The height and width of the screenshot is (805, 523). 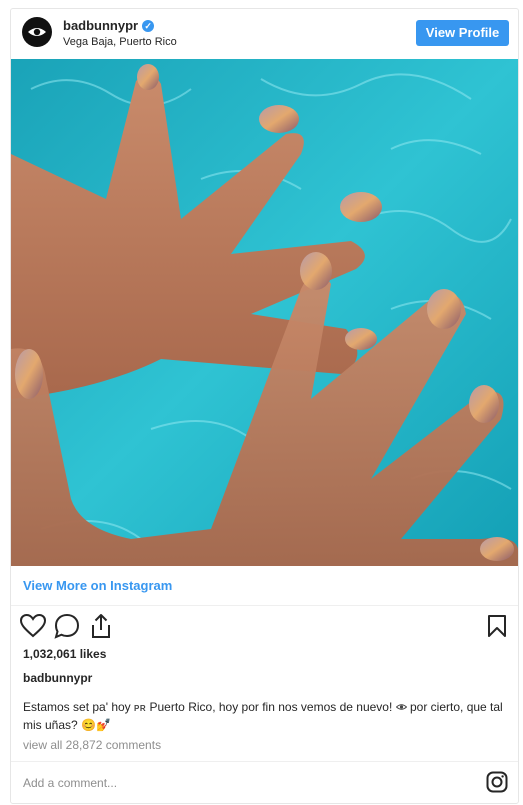 What do you see at coordinates (148, 26) in the screenshot?
I see `verified-icon: ✓` at bounding box center [148, 26].